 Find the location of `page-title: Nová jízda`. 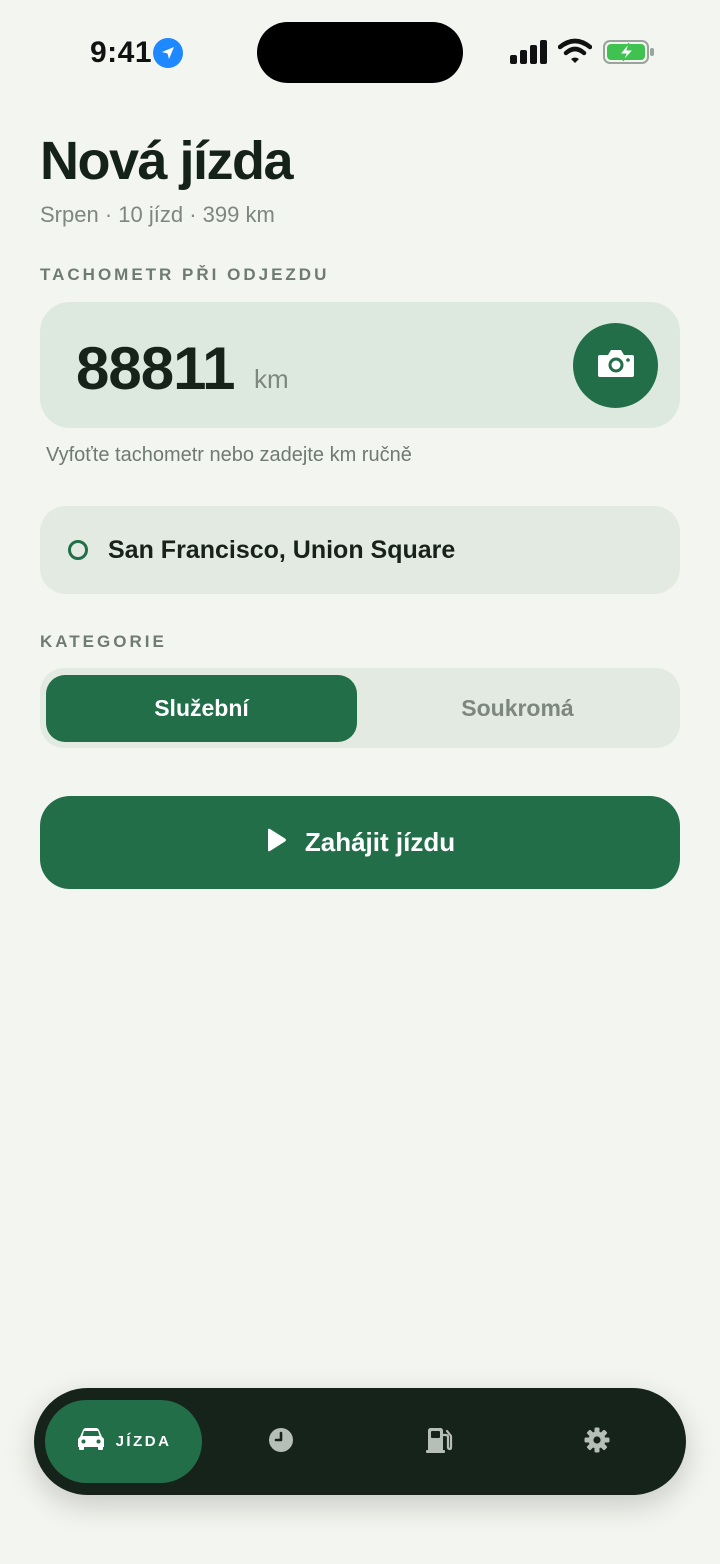

page-title: Nová jízda is located at coordinates (167, 161).